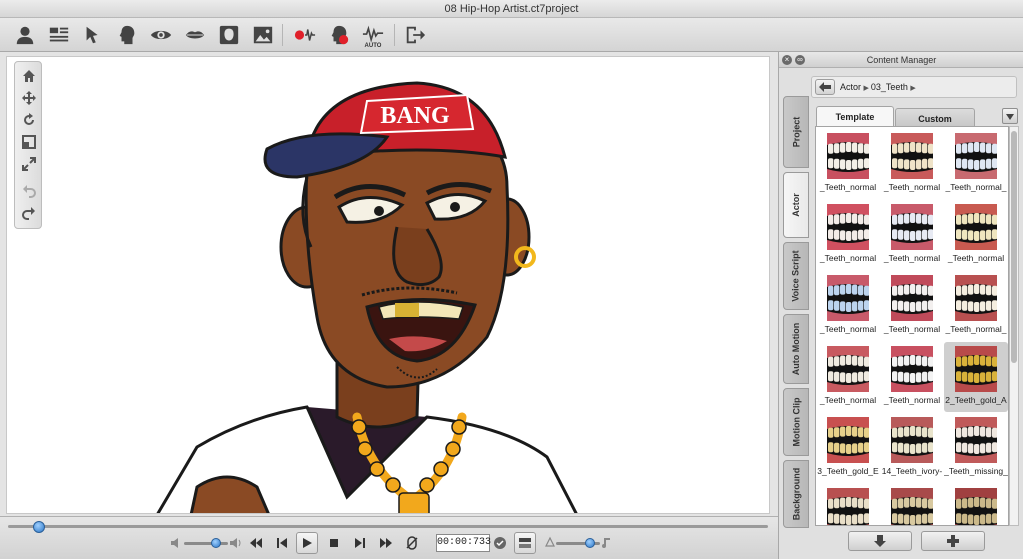 Image resolution: width=1023 pixels, height=559 pixels. I want to click on record-audio-icon, so click(305, 35).